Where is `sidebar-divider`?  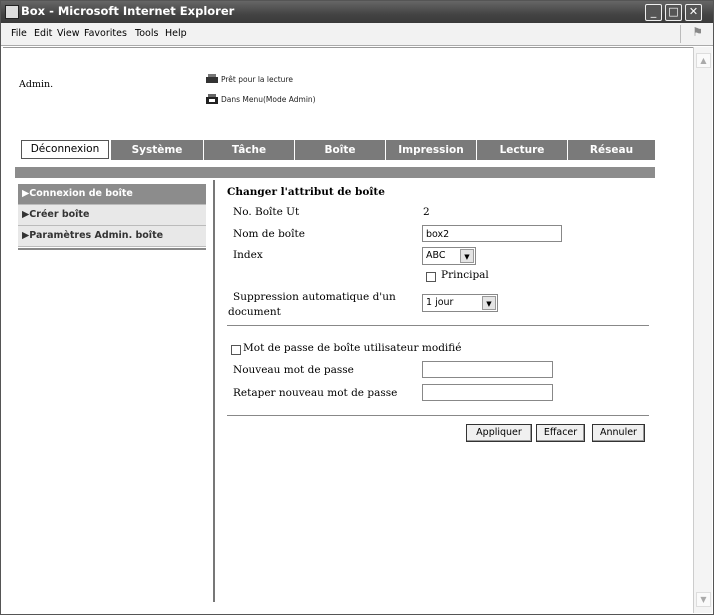 sidebar-divider is located at coordinates (112, 249).